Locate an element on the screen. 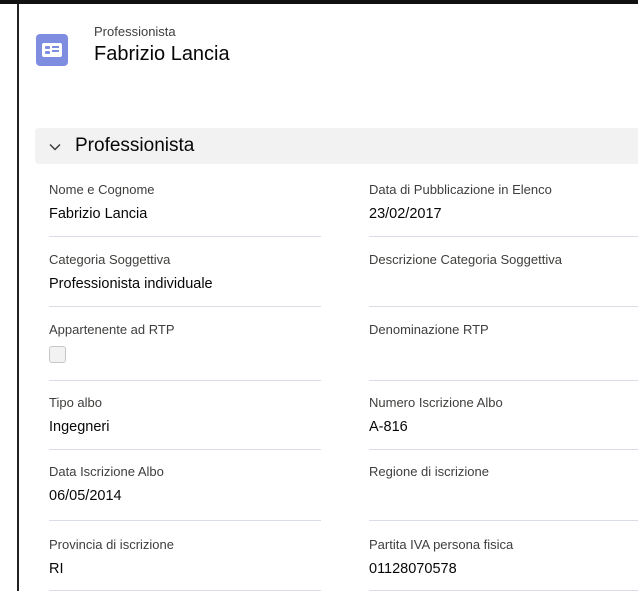  field-label: Categoria Soggettiva is located at coordinates (110, 259).